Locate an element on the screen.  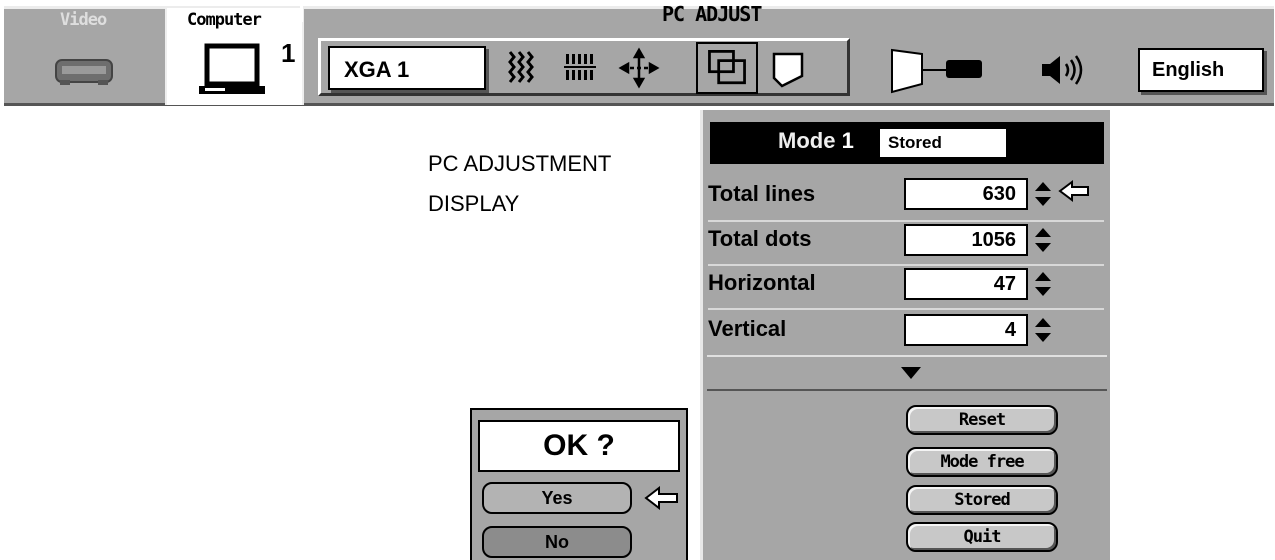
vcr-icon is located at coordinates (84, 72).